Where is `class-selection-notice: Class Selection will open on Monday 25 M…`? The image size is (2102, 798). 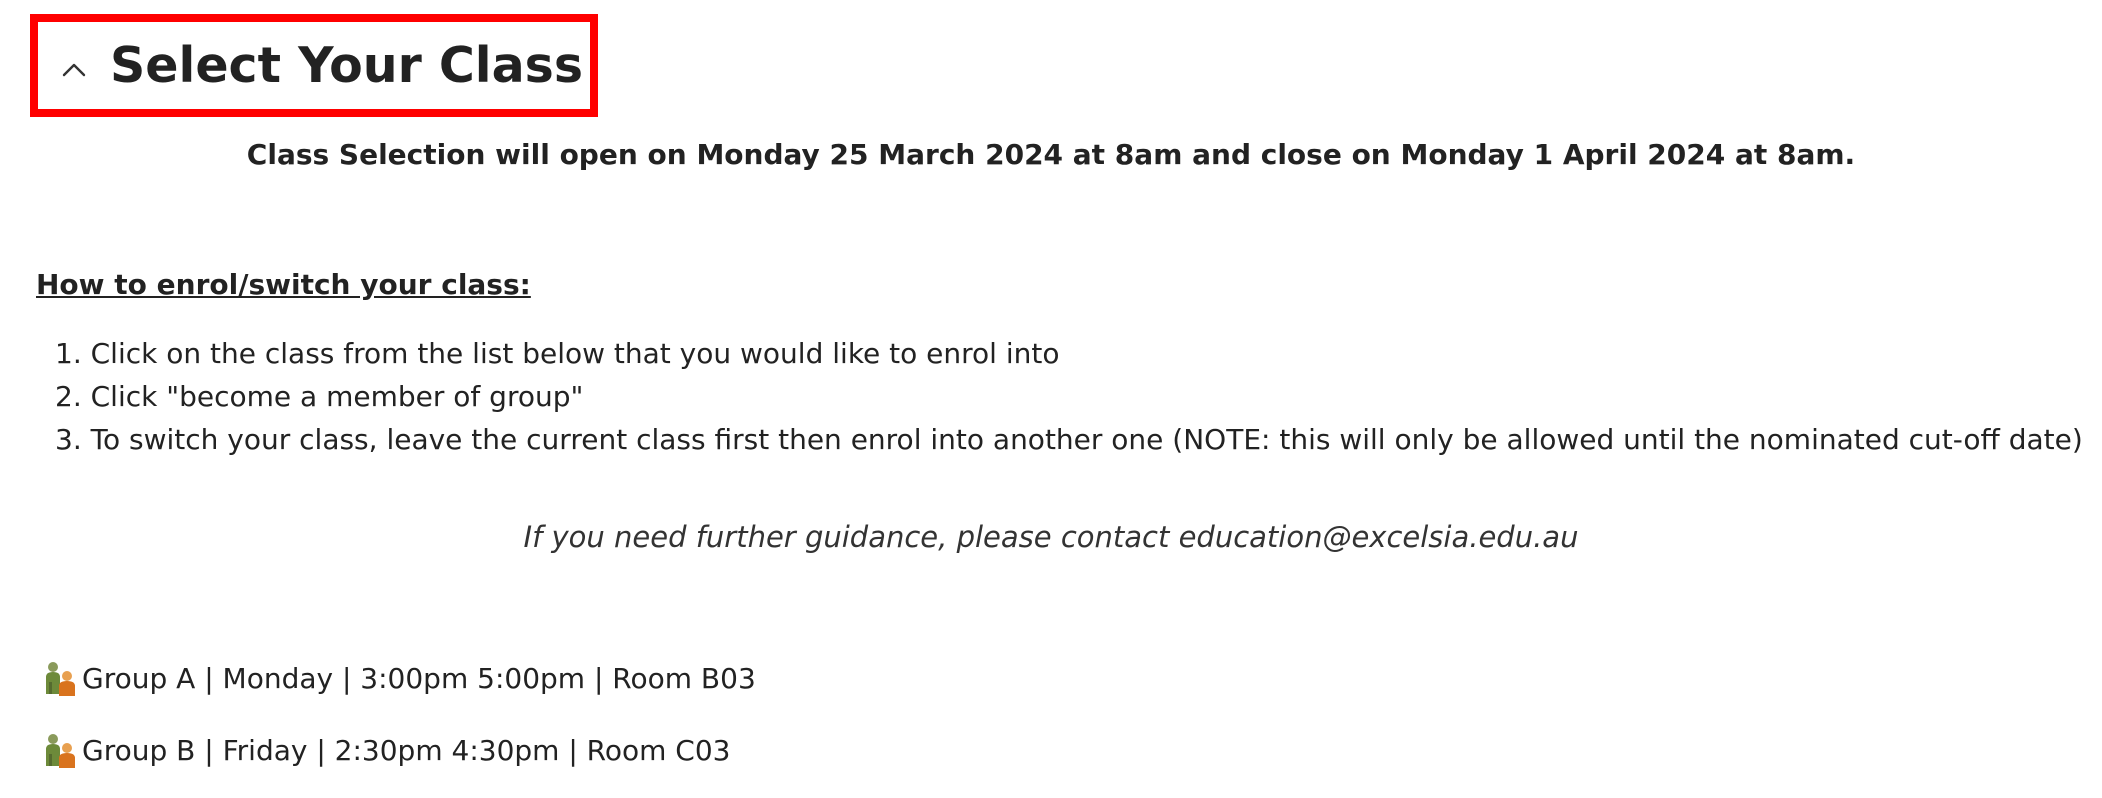 class-selection-notice: Class Selection will open on Monday 25 M… is located at coordinates (1051, 154).